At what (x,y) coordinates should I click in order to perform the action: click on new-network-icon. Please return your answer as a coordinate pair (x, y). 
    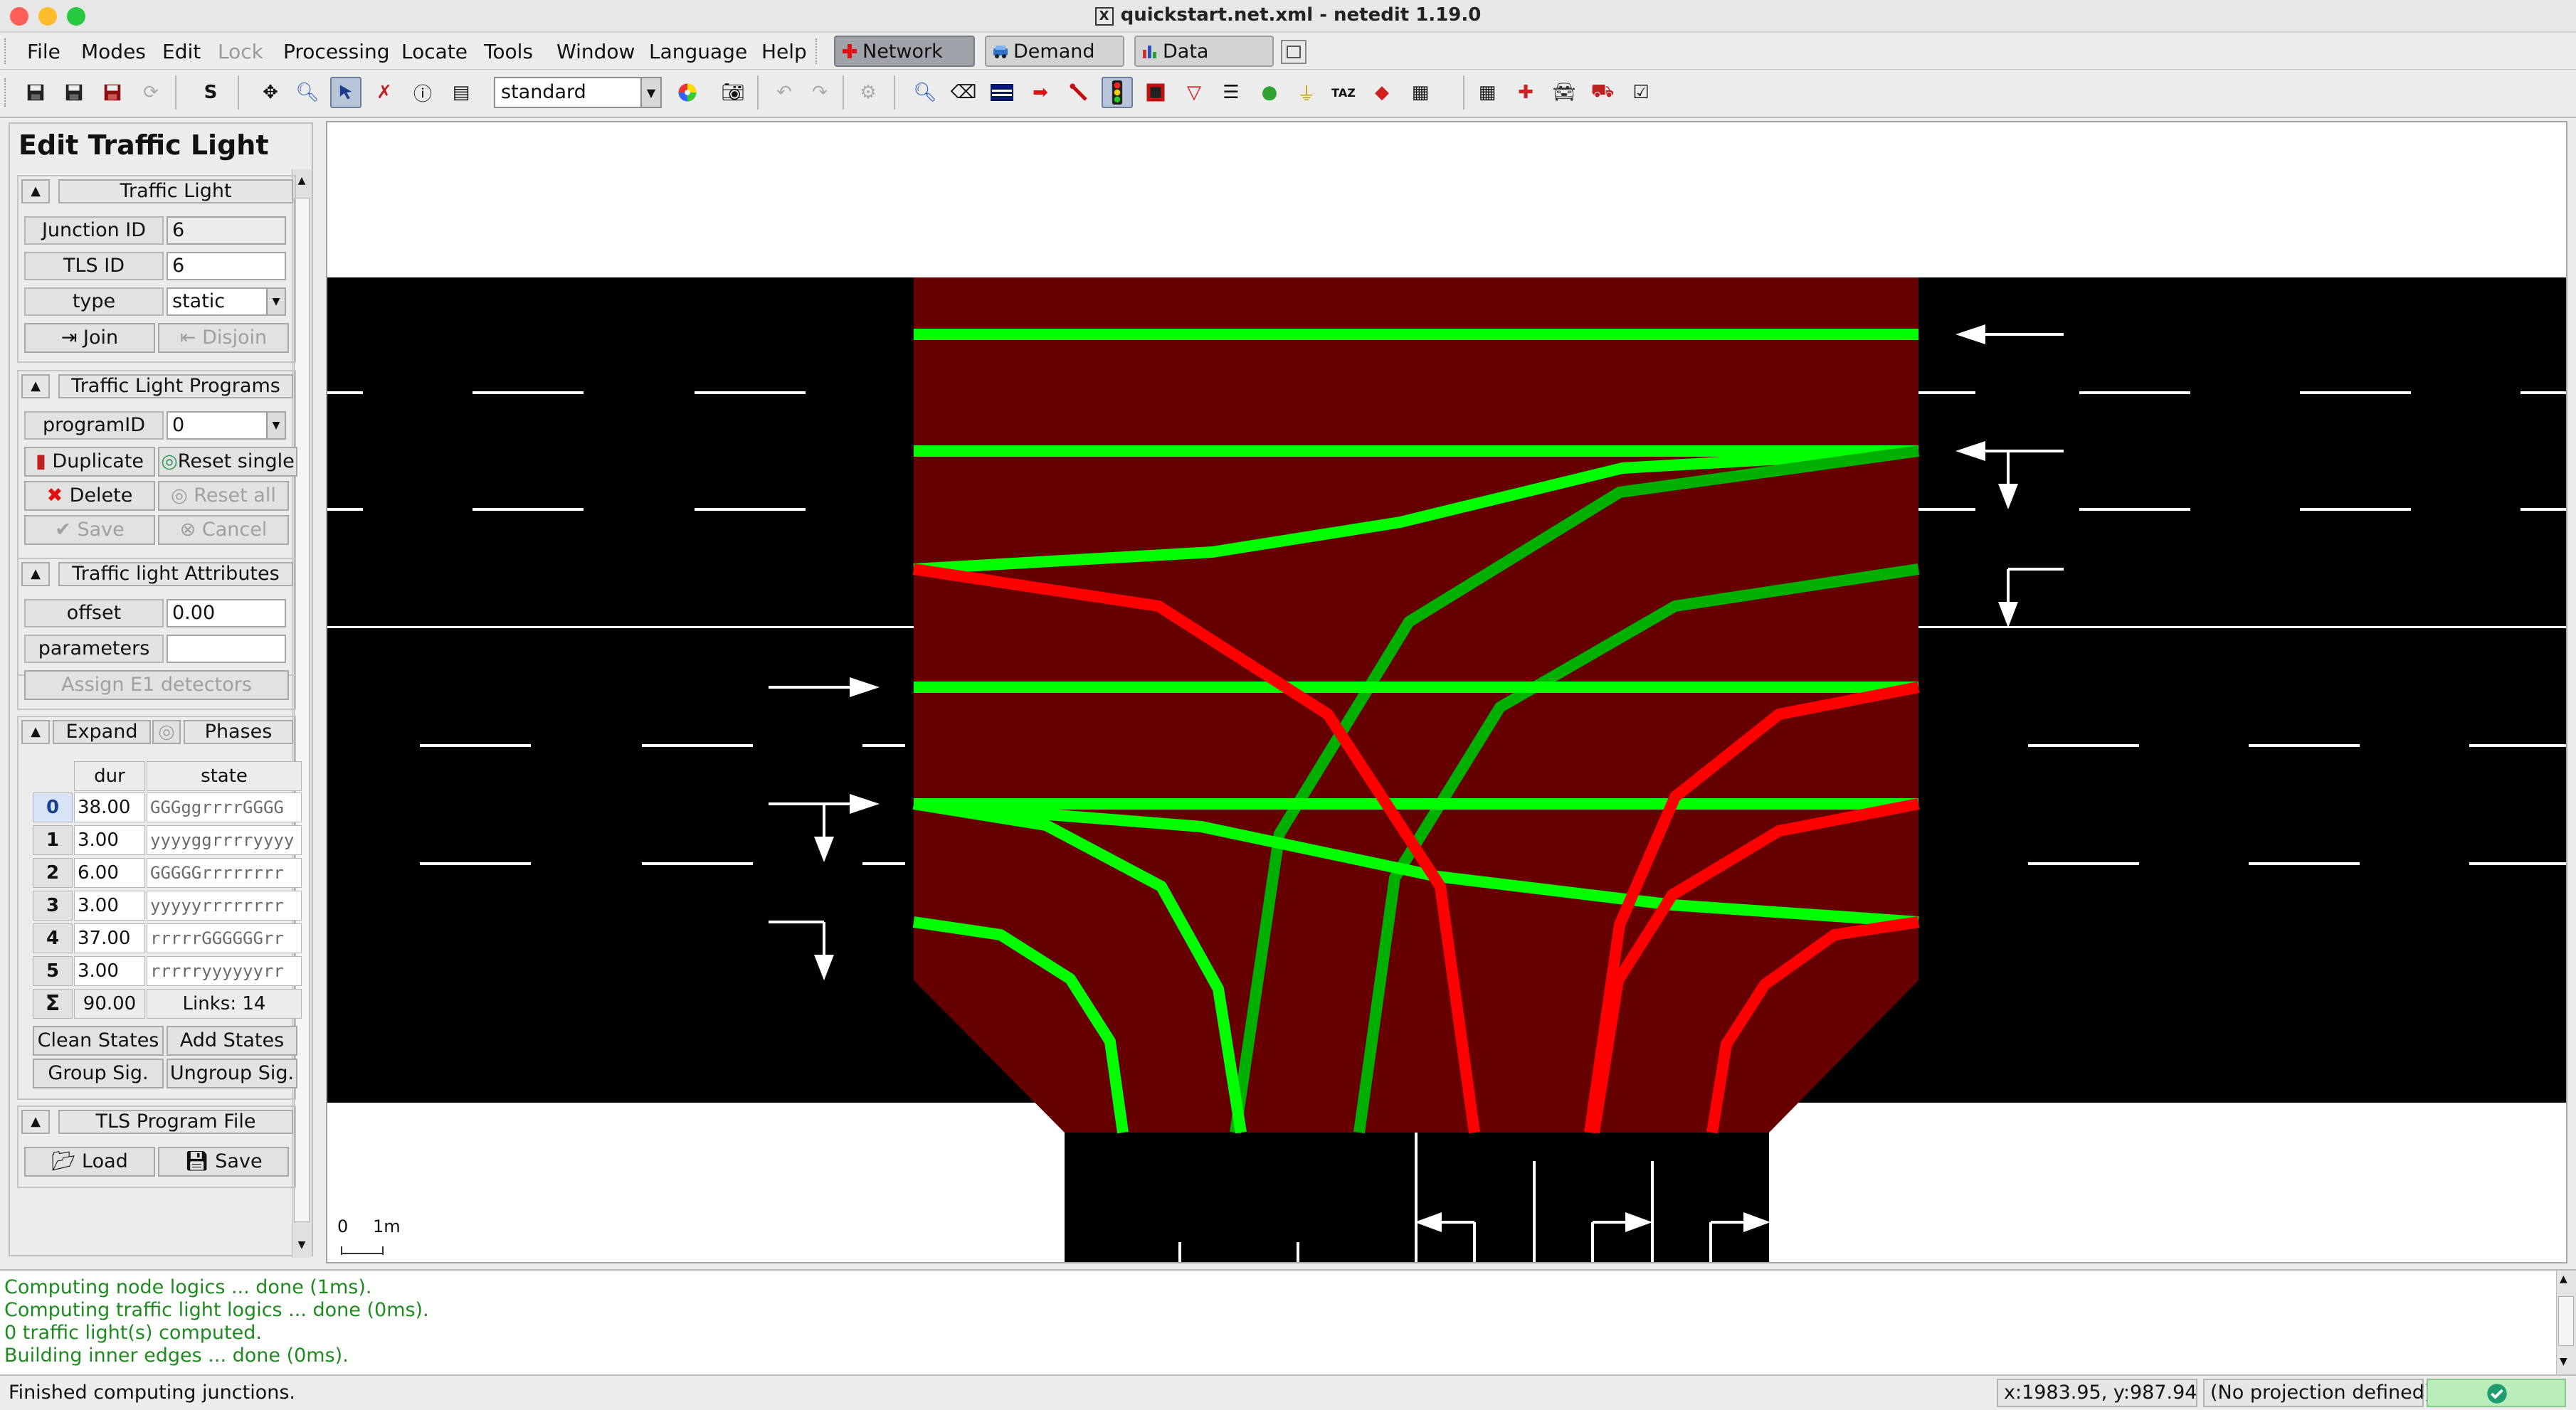
    Looking at the image, I should click on (35, 92).